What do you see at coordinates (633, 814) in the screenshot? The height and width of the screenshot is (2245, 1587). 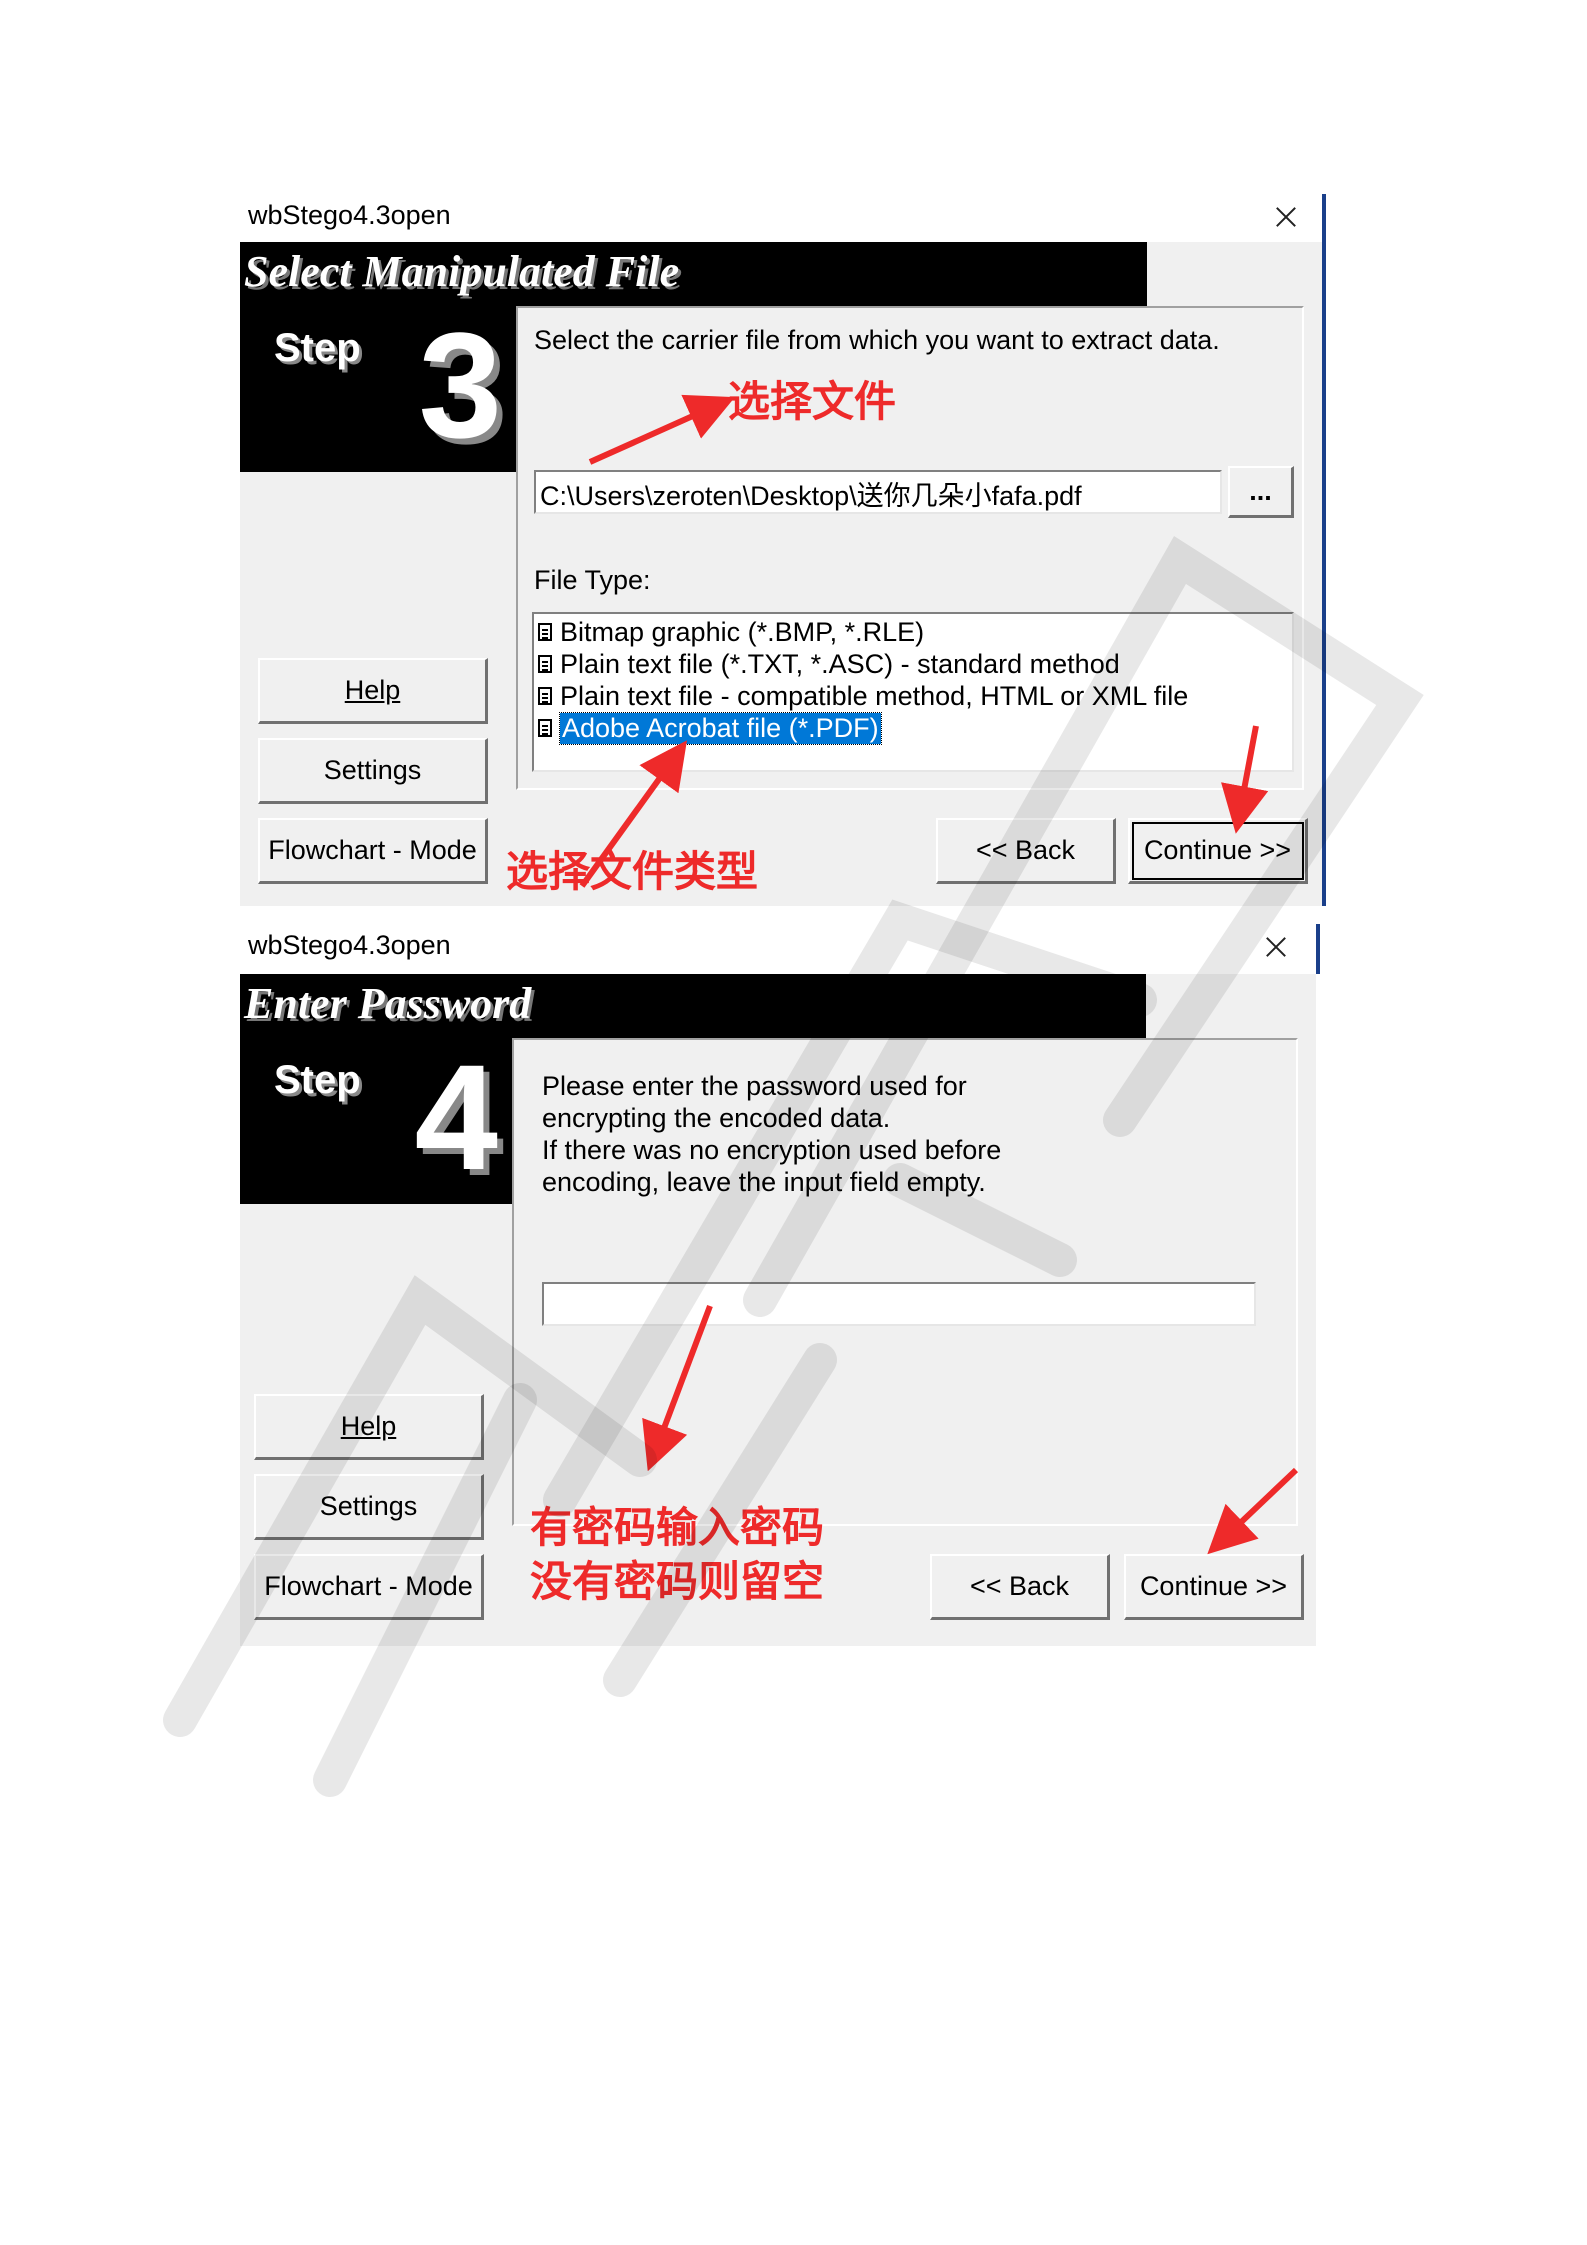 I see `arrow-to-file-type` at bounding box center [633, 814].